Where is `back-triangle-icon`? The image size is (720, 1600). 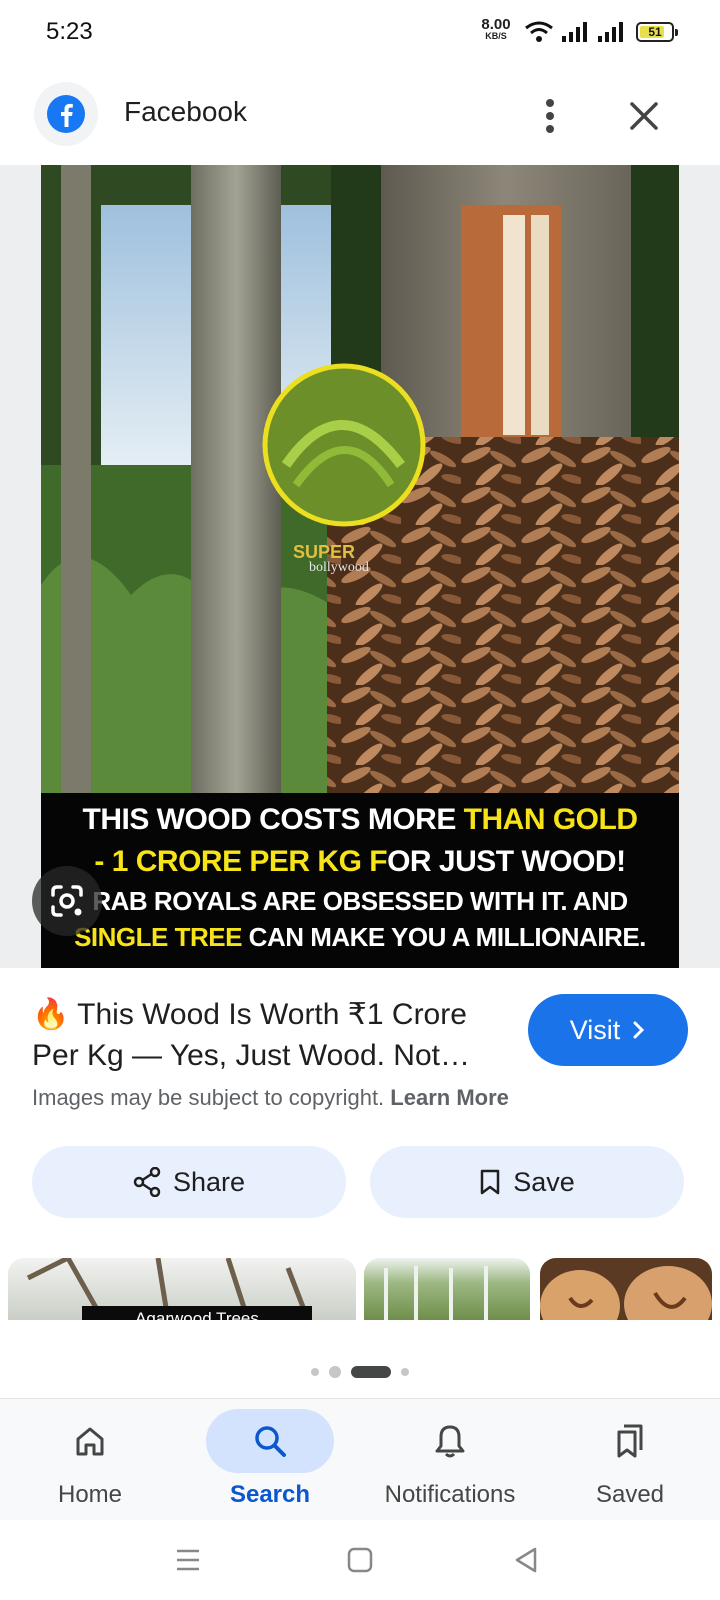 back-triangle-icon is located at coordinates (526, 1560).